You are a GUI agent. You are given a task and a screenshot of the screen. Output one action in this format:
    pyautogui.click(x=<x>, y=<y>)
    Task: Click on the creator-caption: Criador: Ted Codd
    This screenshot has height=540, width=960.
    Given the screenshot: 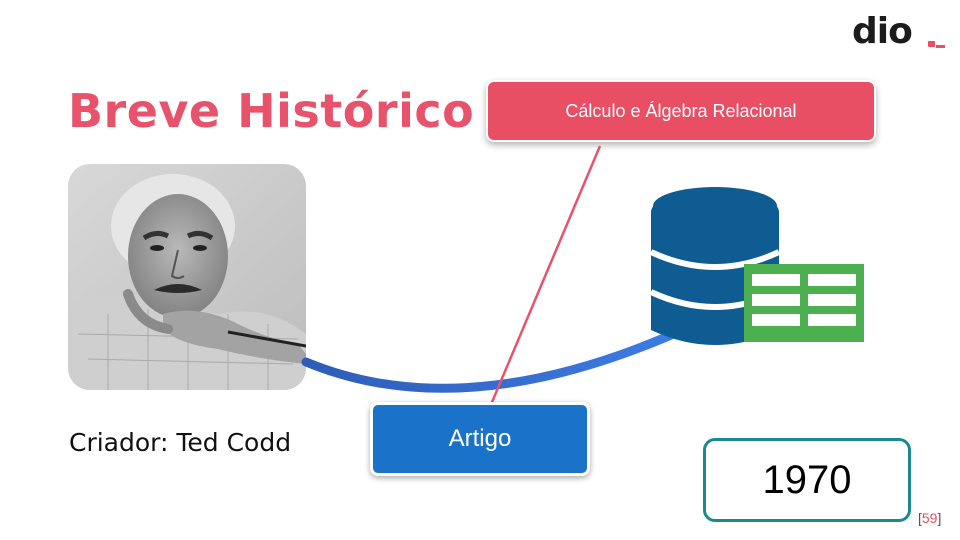 What is the action you would take?
    pyautogui.click(x=180, y=442)
    